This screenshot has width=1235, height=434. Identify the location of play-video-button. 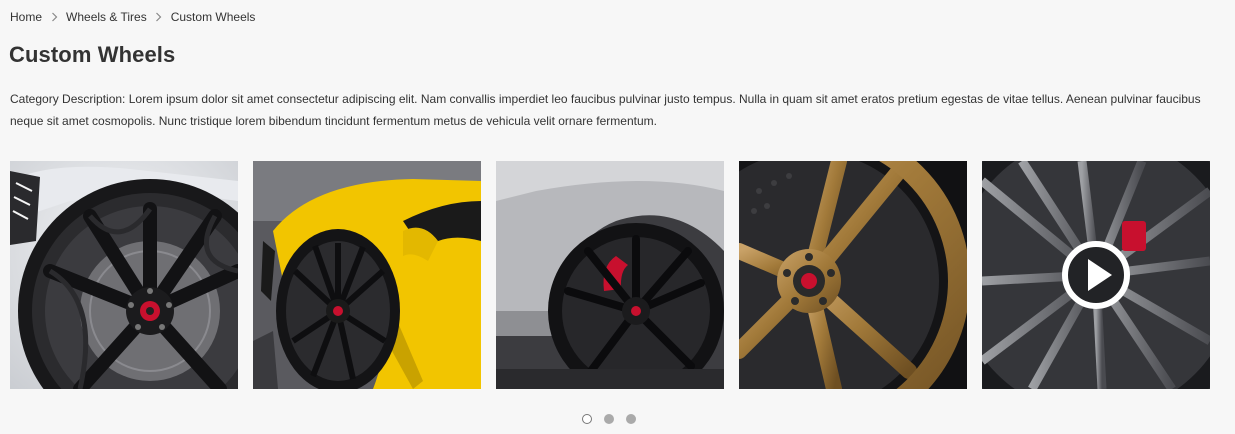
(1096, 275).